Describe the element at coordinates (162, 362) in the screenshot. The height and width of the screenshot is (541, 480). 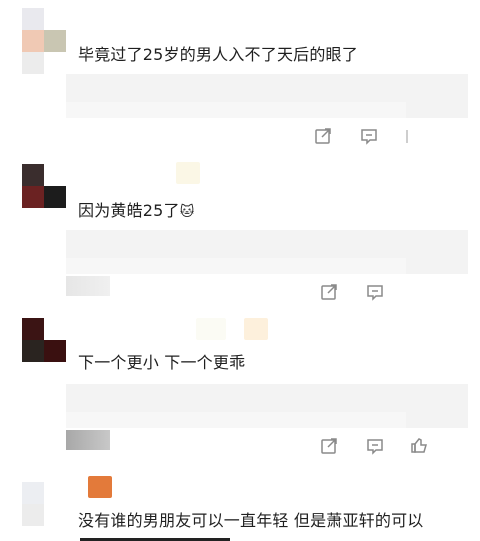
I see `comment-text: 下一个更小 下一个更乖` at that location.